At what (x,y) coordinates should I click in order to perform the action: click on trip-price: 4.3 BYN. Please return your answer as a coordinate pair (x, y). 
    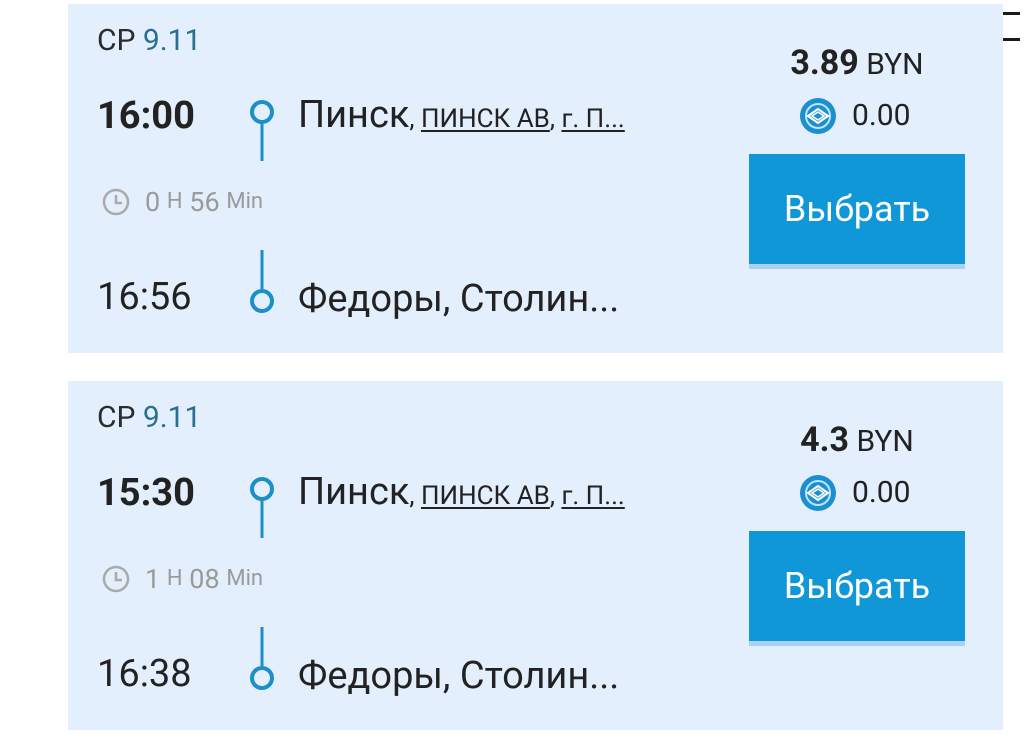
    Looking at the image, I should click on (857, 440).